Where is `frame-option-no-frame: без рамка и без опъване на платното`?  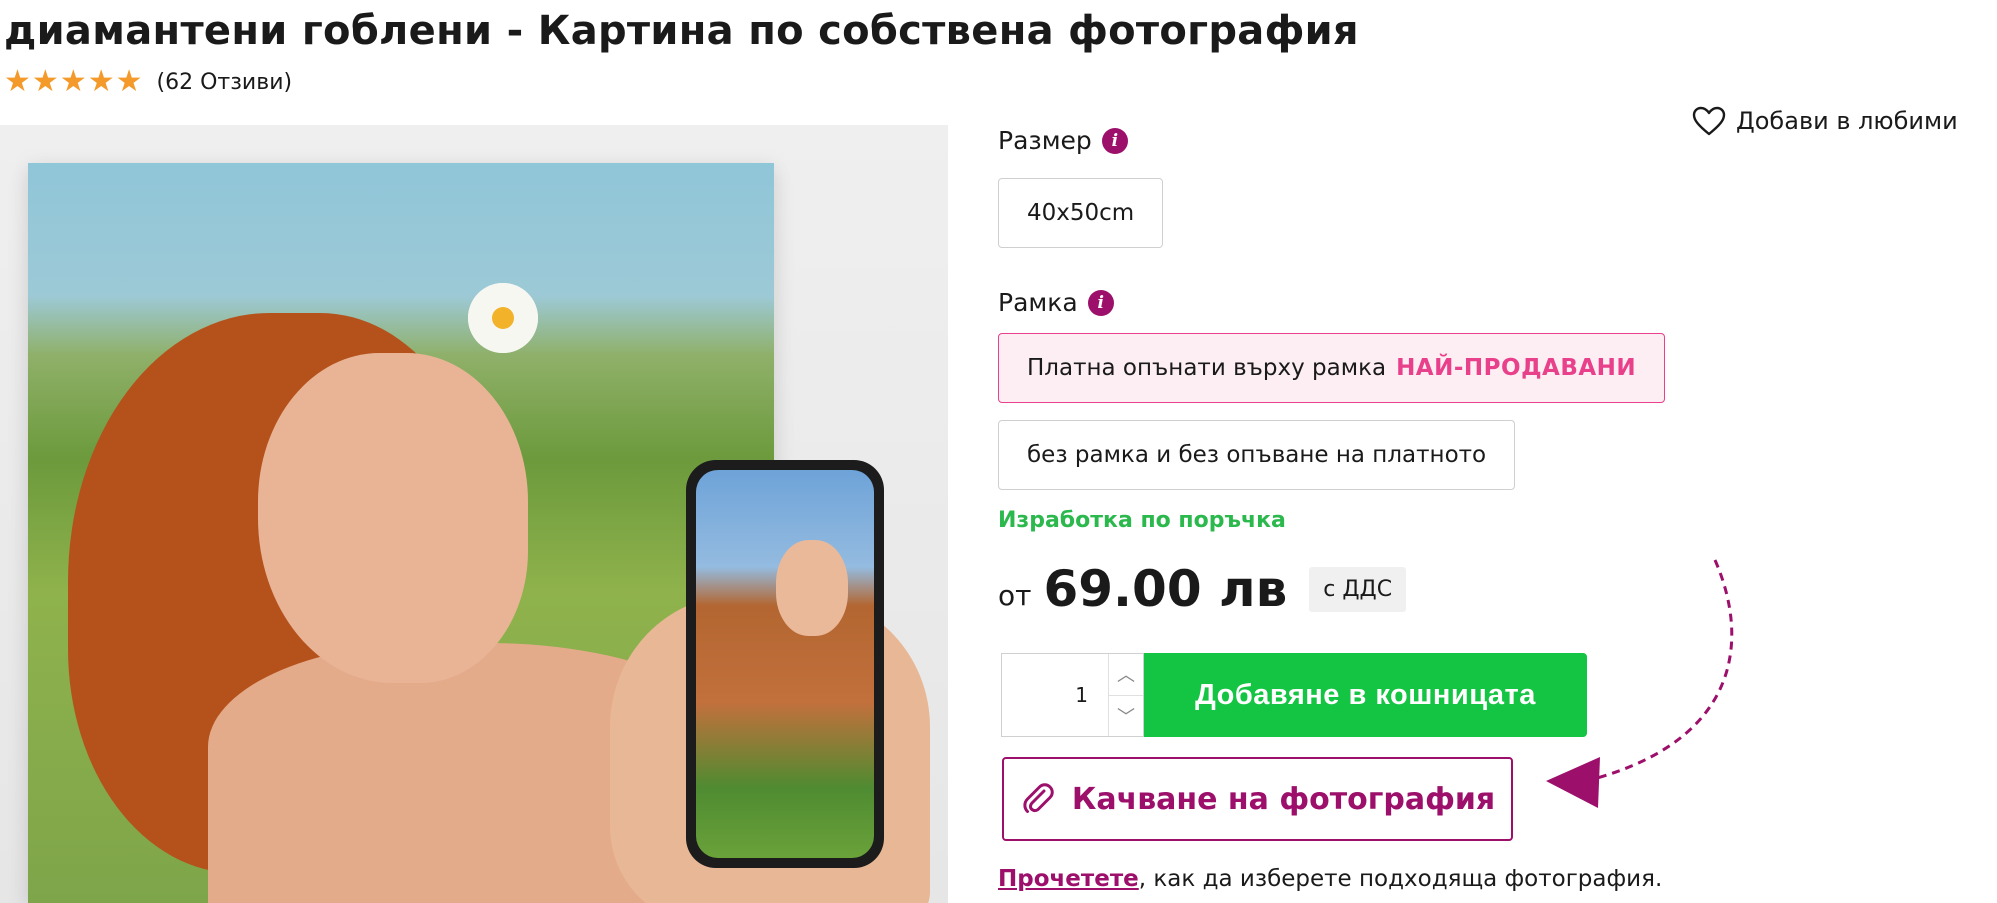 frame-option-no-frame: без рамка и без опъване на платното is located at coordinates (1257, 455).